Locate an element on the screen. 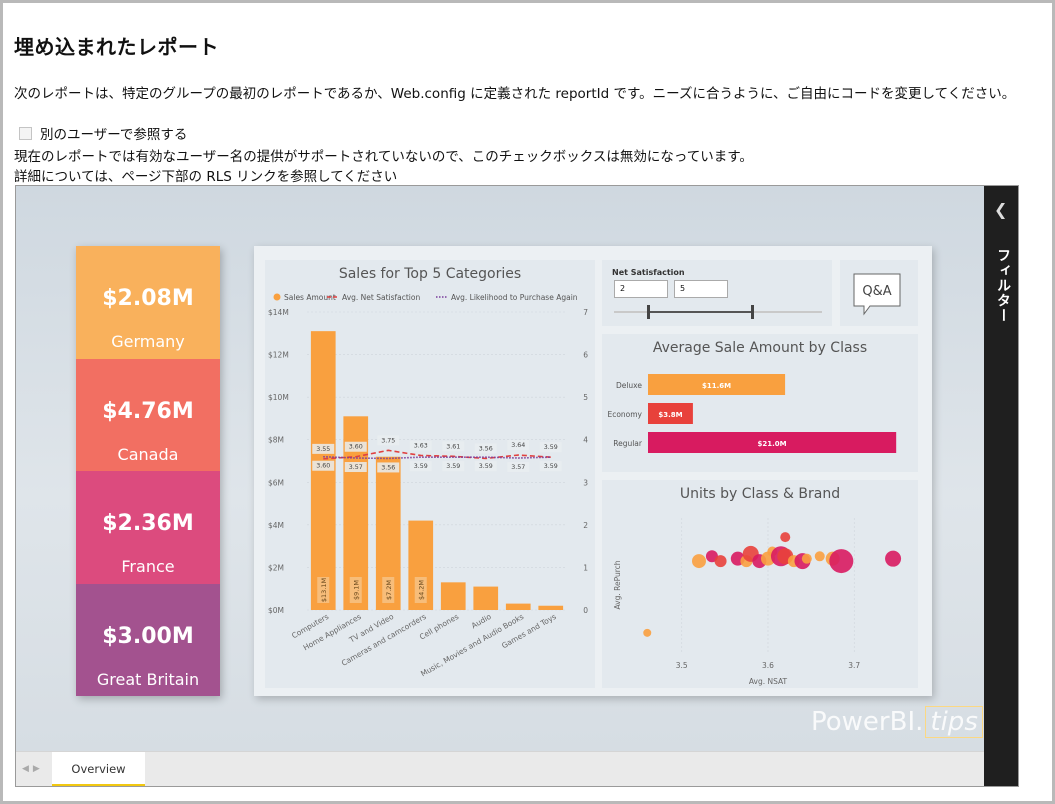  kpi-value: $4.76M is located at coordinates (148, 411).